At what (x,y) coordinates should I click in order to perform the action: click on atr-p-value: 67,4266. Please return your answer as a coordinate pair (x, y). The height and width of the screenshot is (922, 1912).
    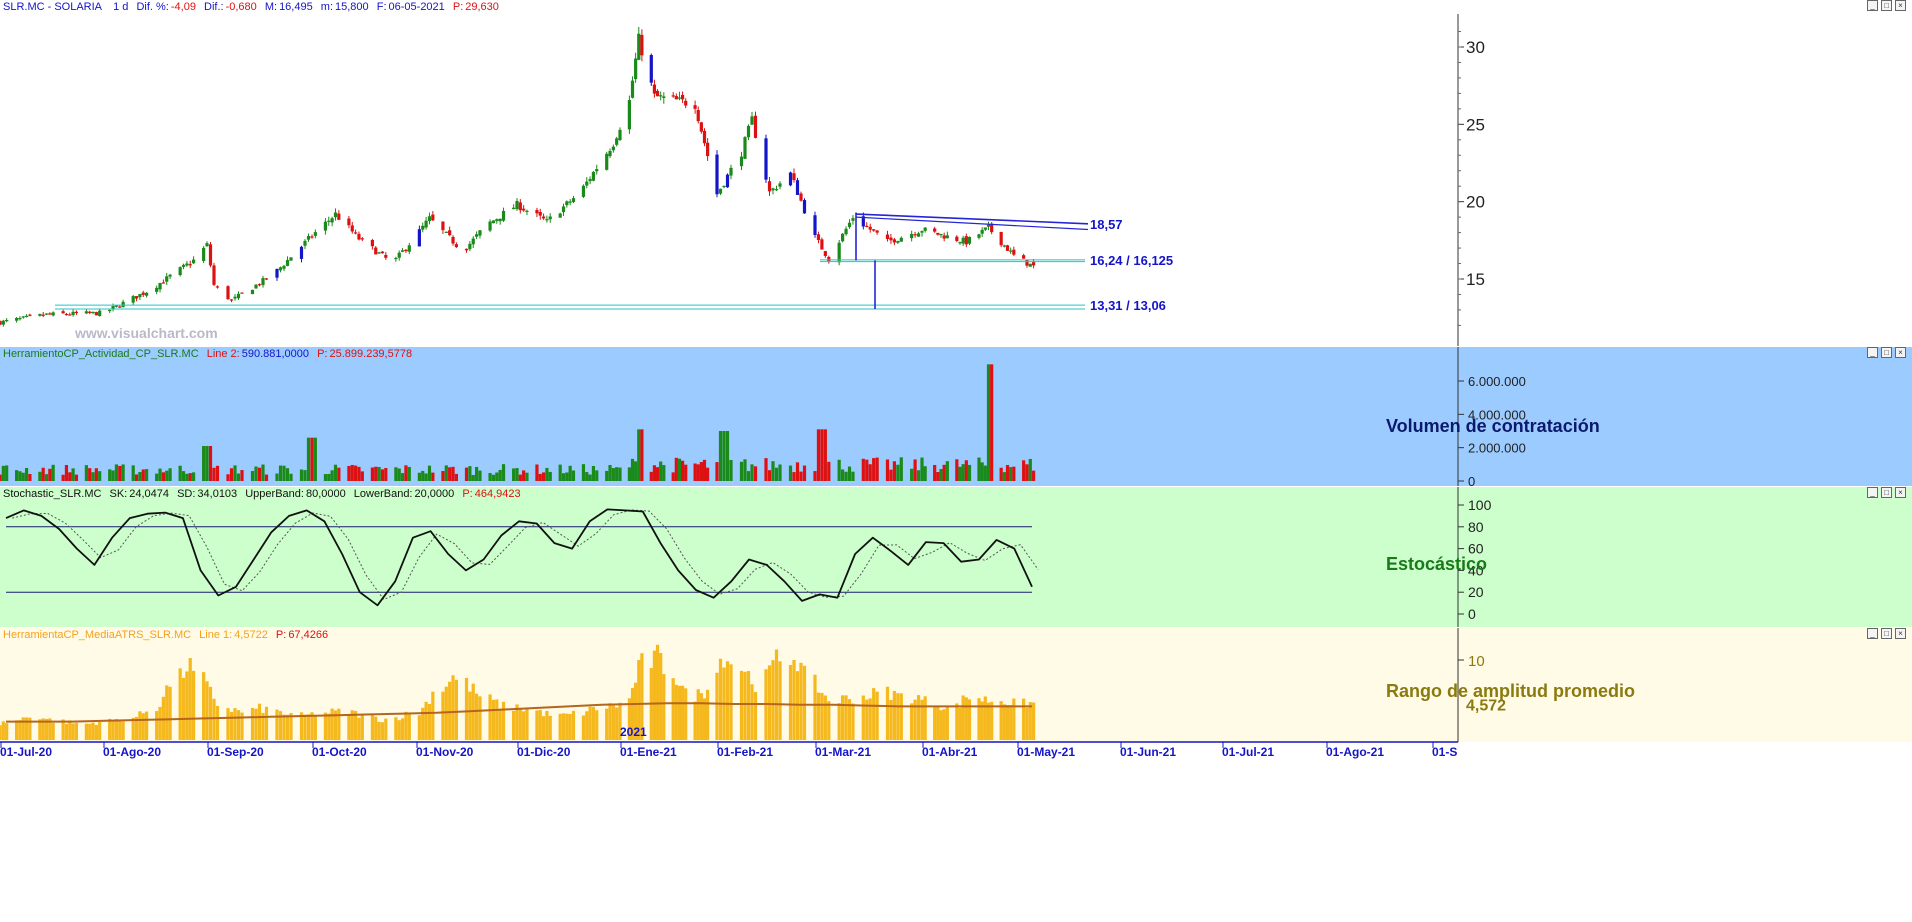
    Looking at the image, I should click on (308, 635).